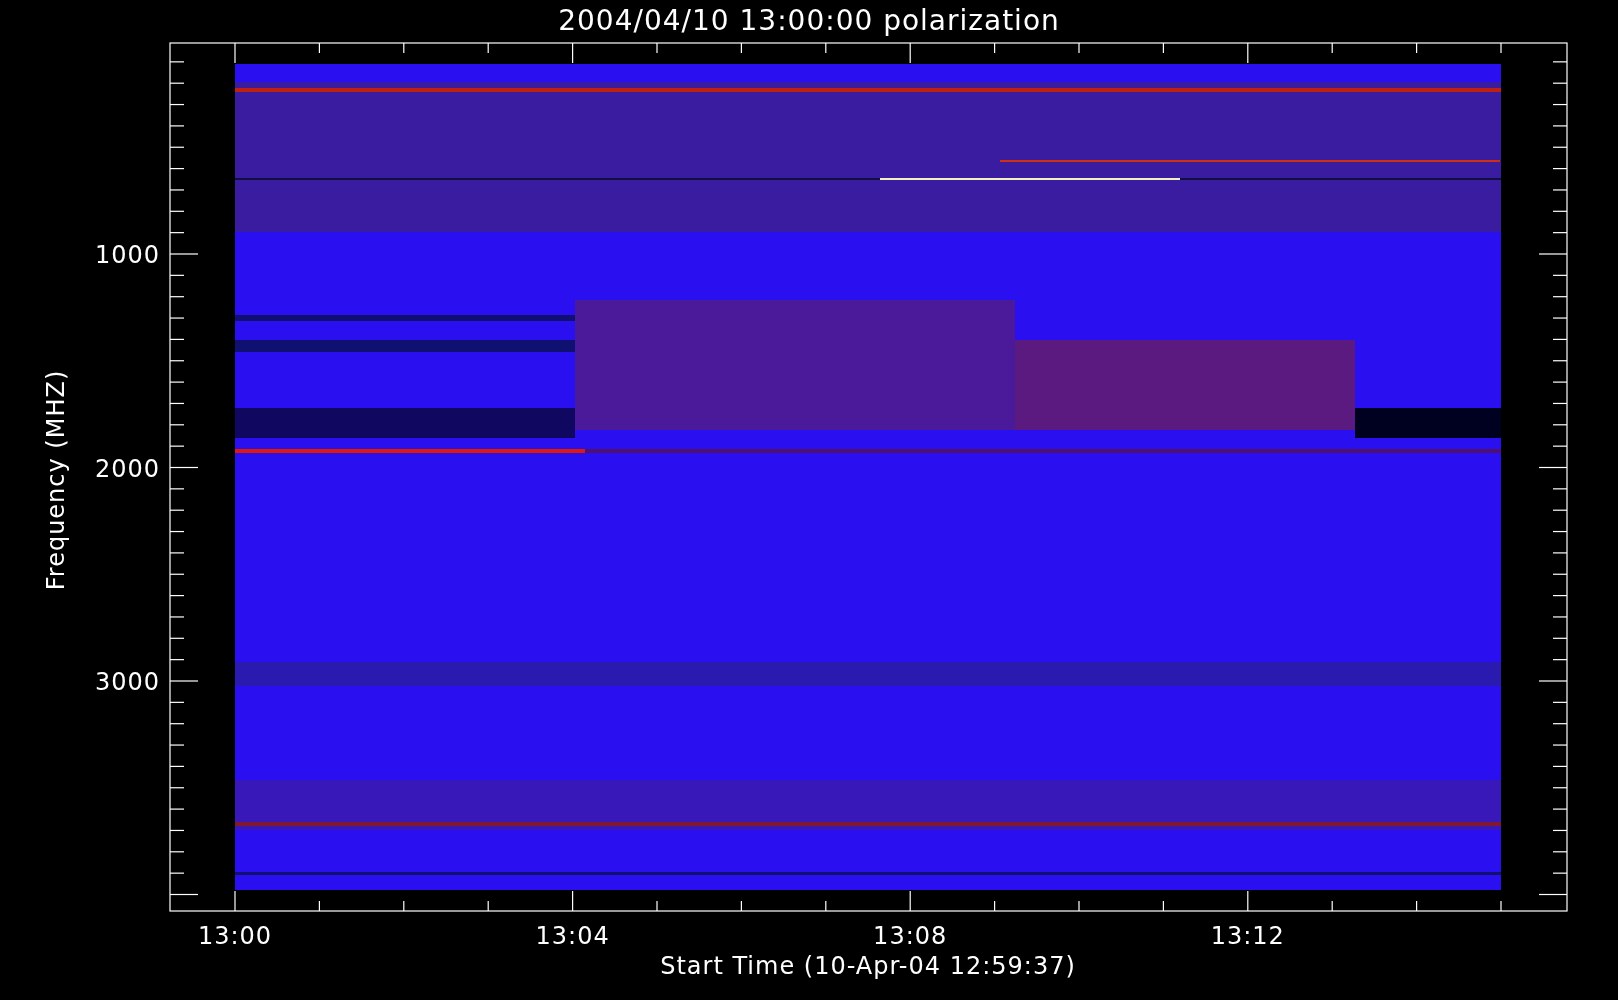 The height and width of the screenshot is (1000, 1618). What do you see at coordinates (1247, 936) in the screenshot?
I see `x-tick-label: 13:12` at bounding box center [1247, 936].